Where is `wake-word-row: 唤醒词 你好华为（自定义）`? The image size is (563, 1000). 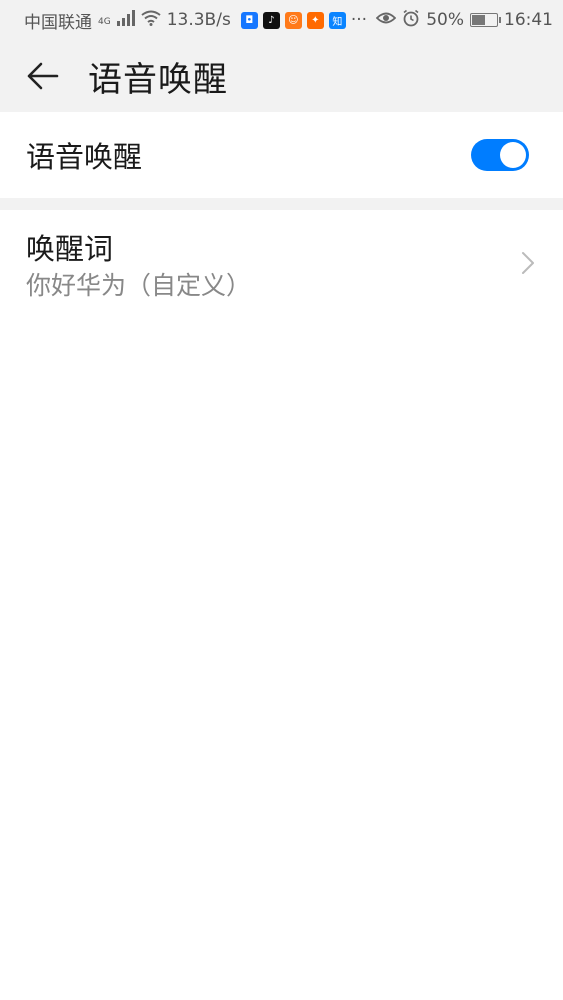
wake-word-row: 唤醒词 你好华为（自定义） is located at coordinates (281, 265).